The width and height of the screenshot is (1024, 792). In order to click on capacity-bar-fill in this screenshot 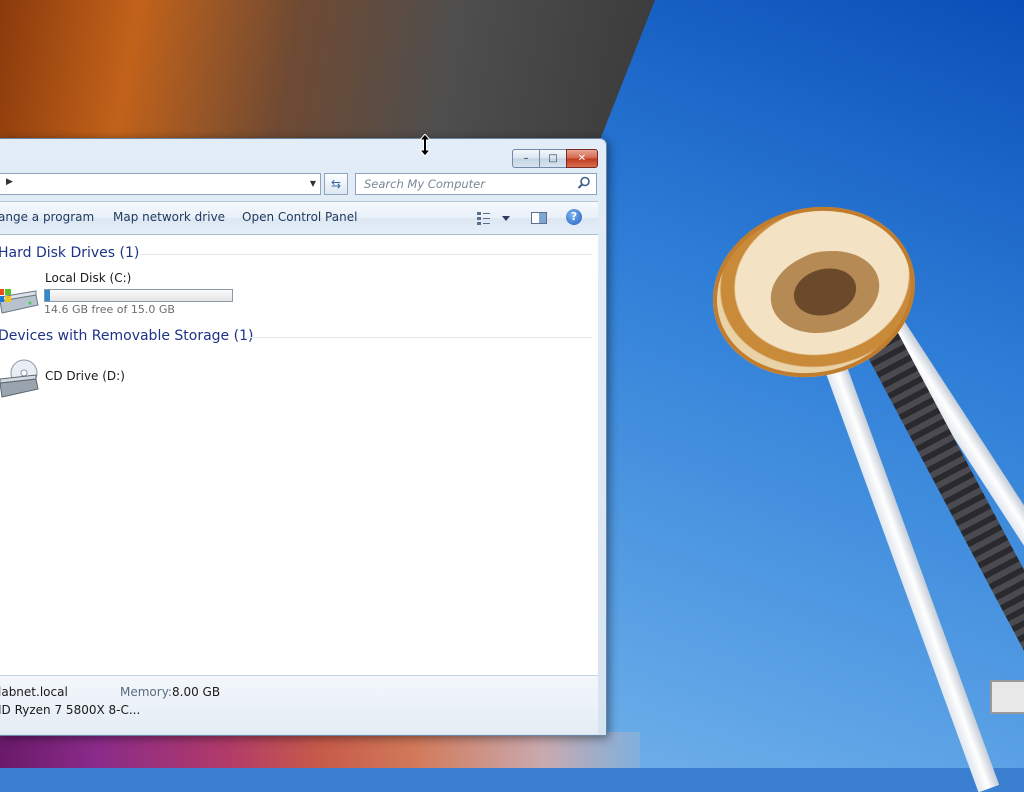, I will do `click(48, 295)`.